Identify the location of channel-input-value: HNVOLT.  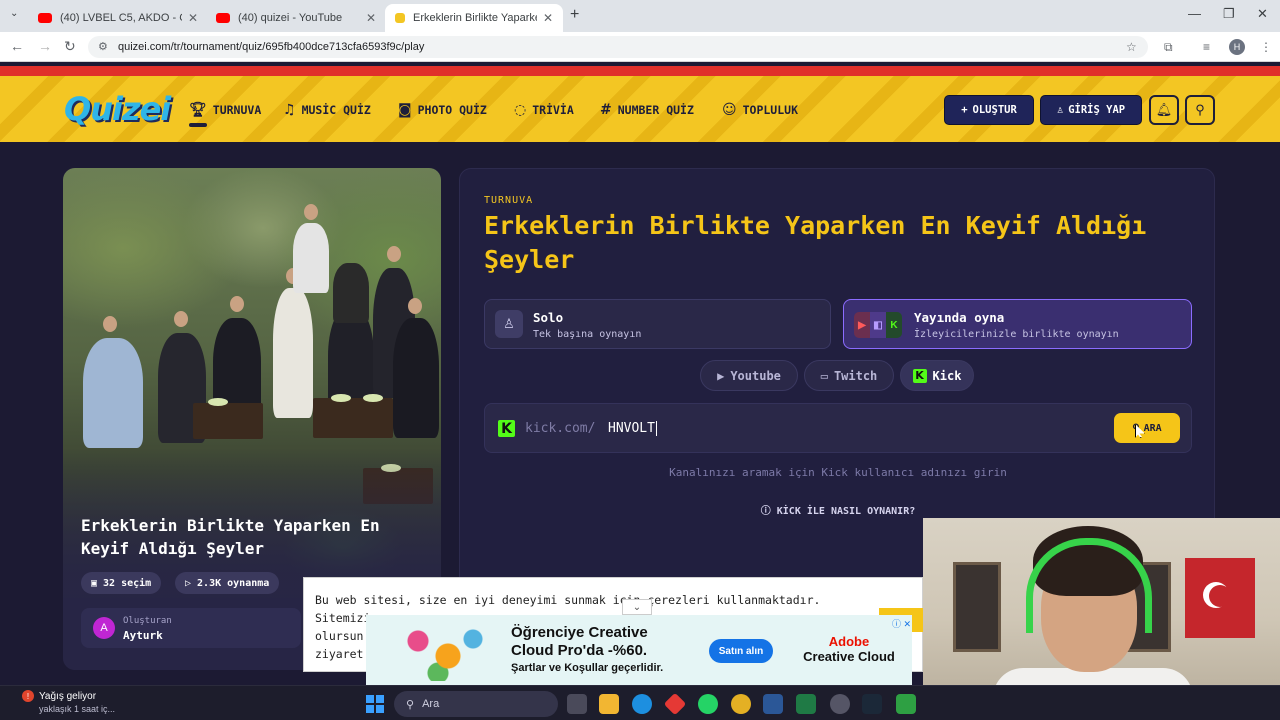
(632, 428).